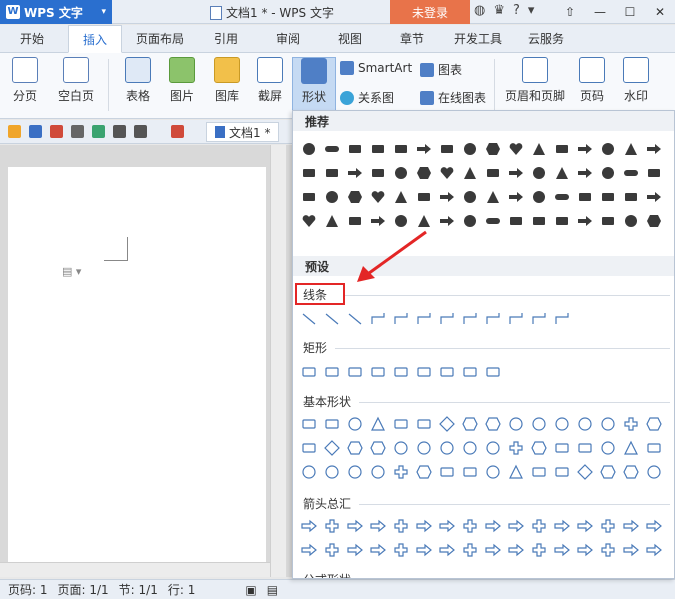  Describe the element at coordinates (630, 12) in the screenshot. I see `maximize-icon: ☐` at that location.